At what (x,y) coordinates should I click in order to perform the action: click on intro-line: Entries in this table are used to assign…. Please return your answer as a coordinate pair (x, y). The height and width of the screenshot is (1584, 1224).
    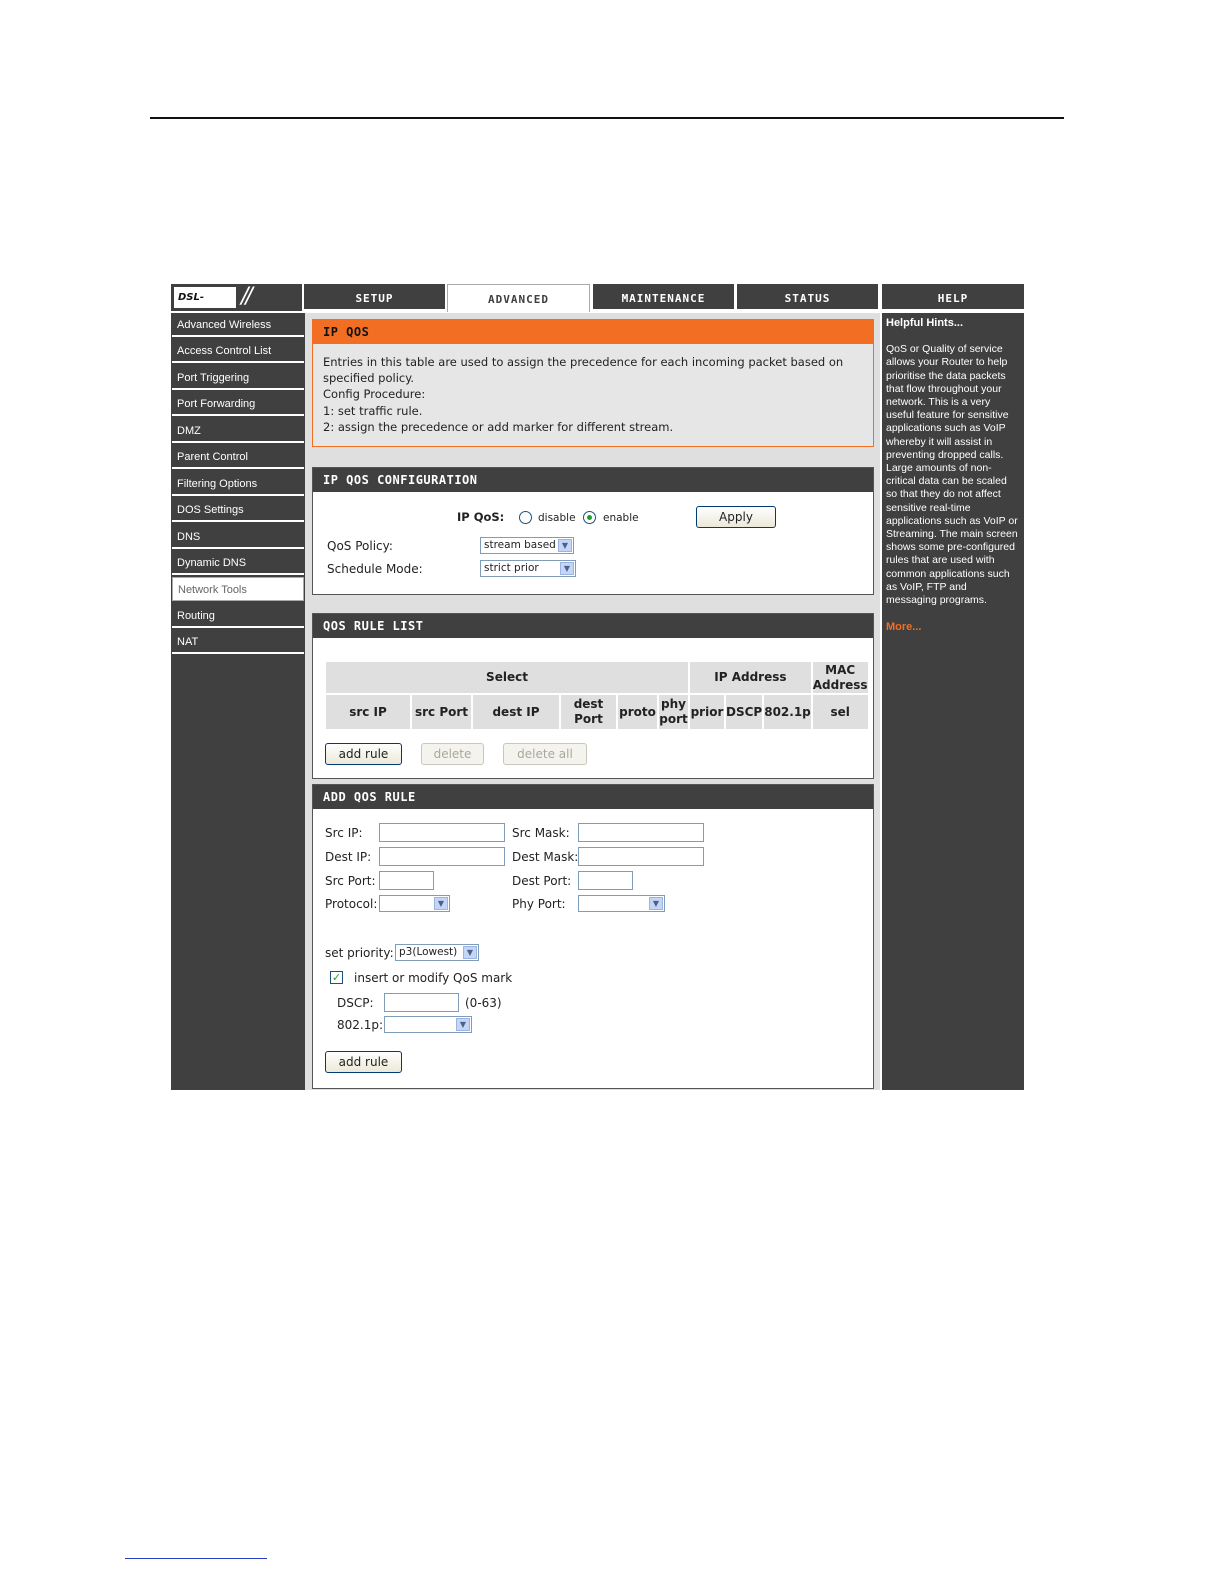
    Looking at the image, I should click on (583, 370).